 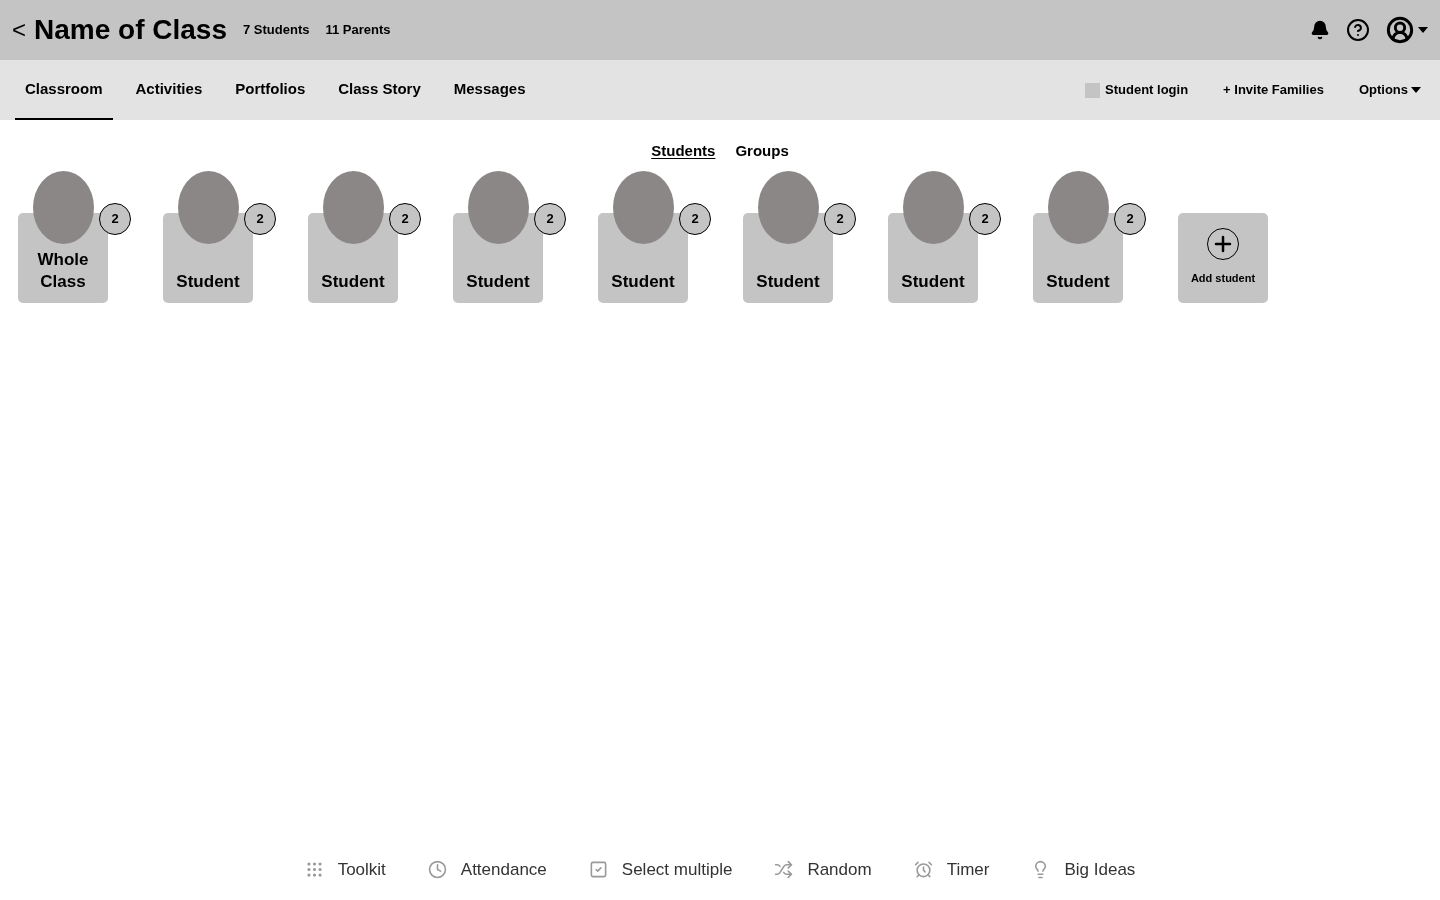 What do you see at coordinates (1320, 30) in the screenshot?
I see `notification-bell-icon` at bounding box center [1320, 30].